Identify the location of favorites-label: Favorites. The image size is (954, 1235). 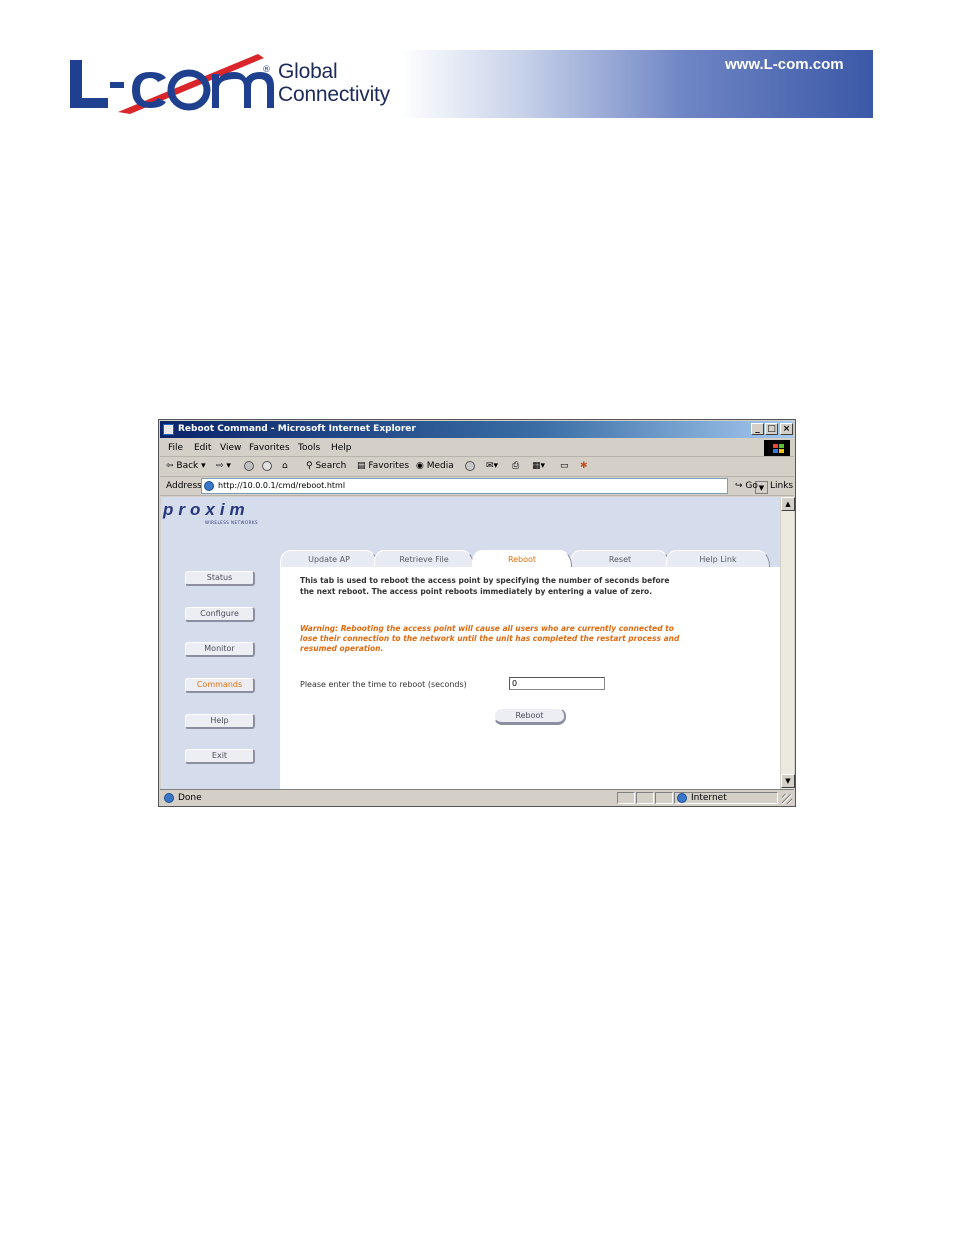
(389, 466).